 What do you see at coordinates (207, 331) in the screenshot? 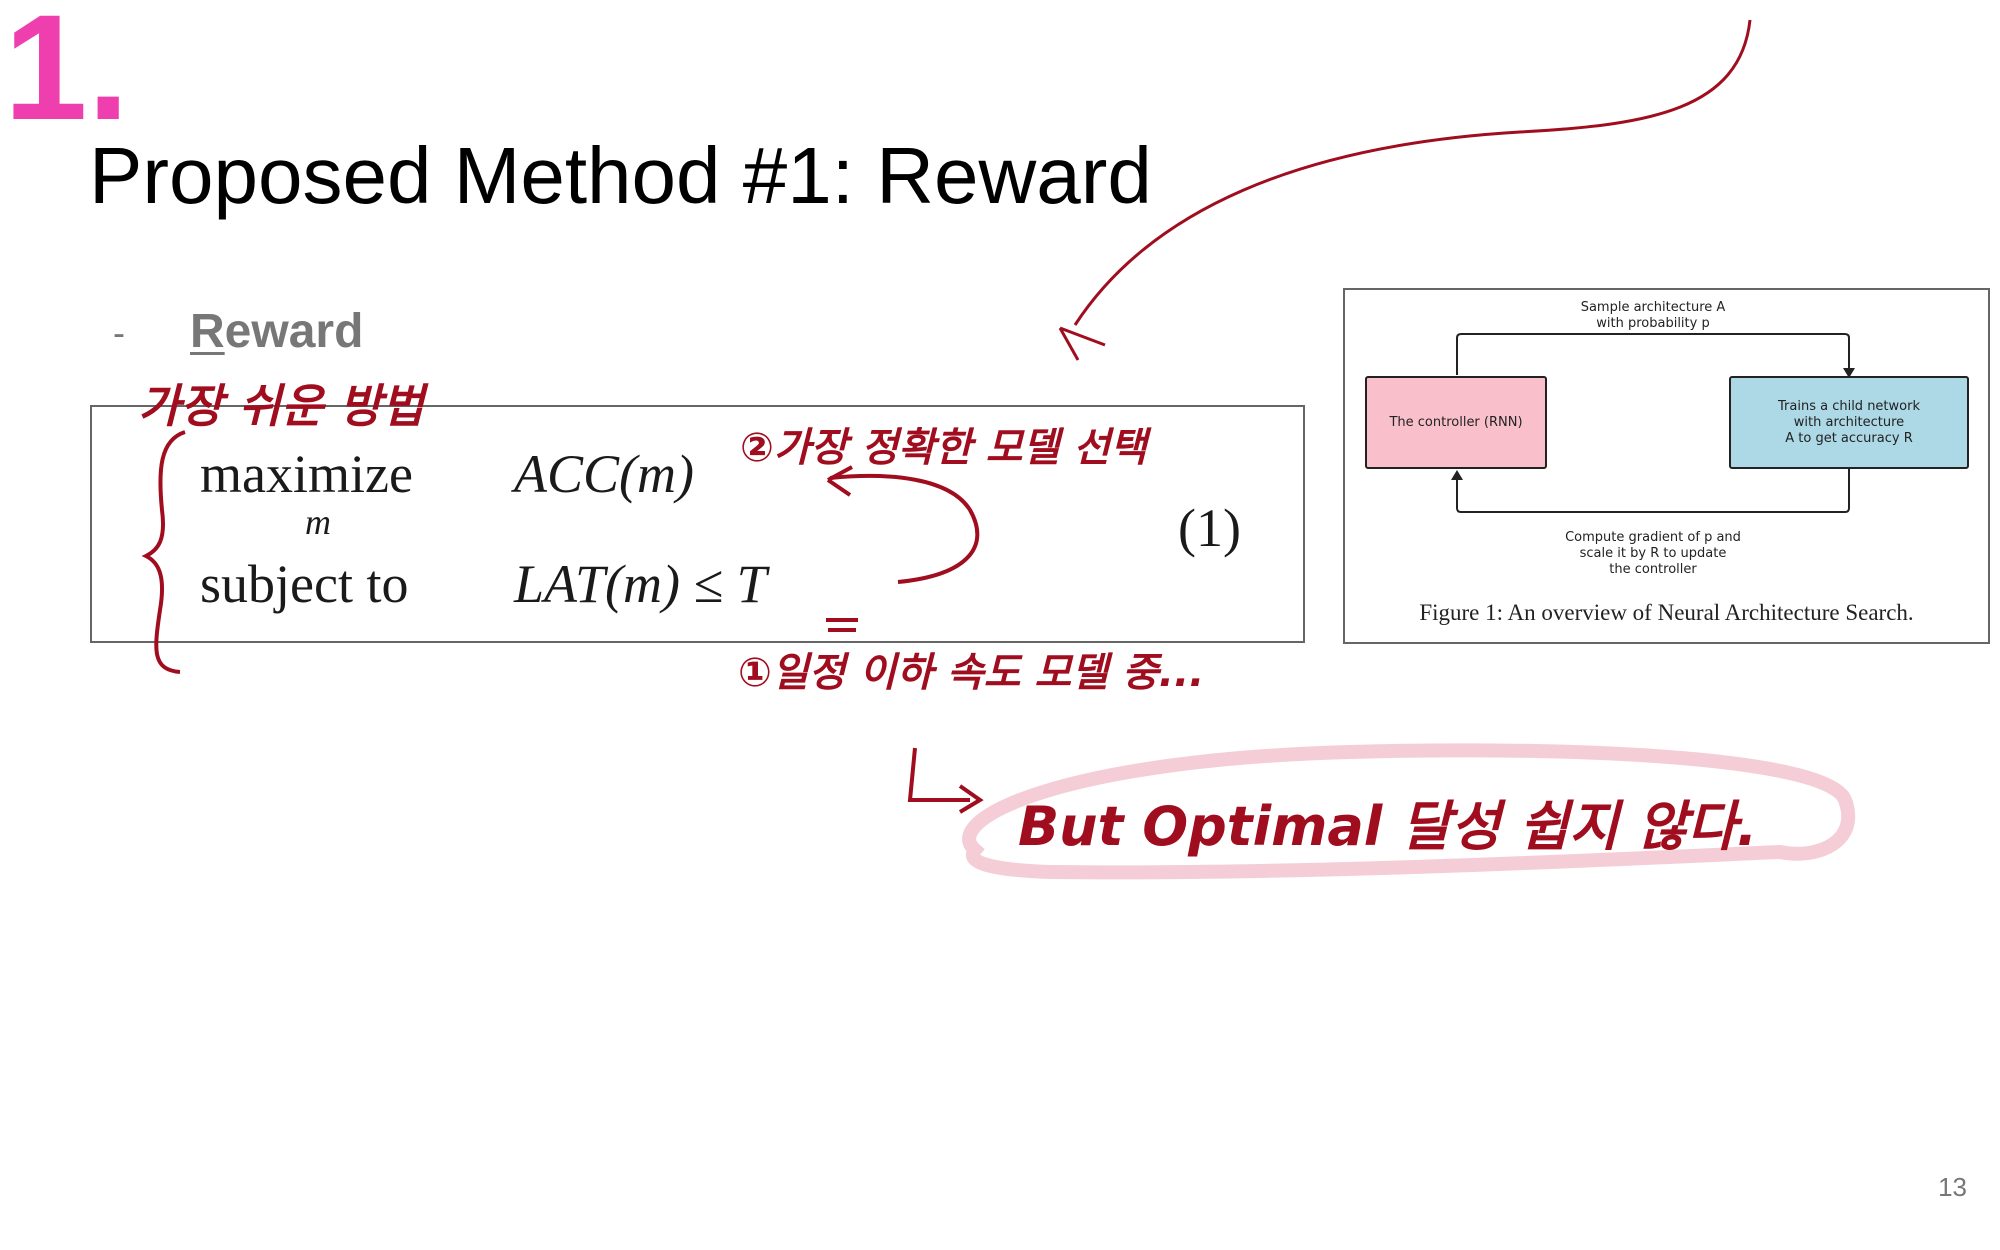
I see `bullet-label-first-letter: R` at bounding box center [207, 331].